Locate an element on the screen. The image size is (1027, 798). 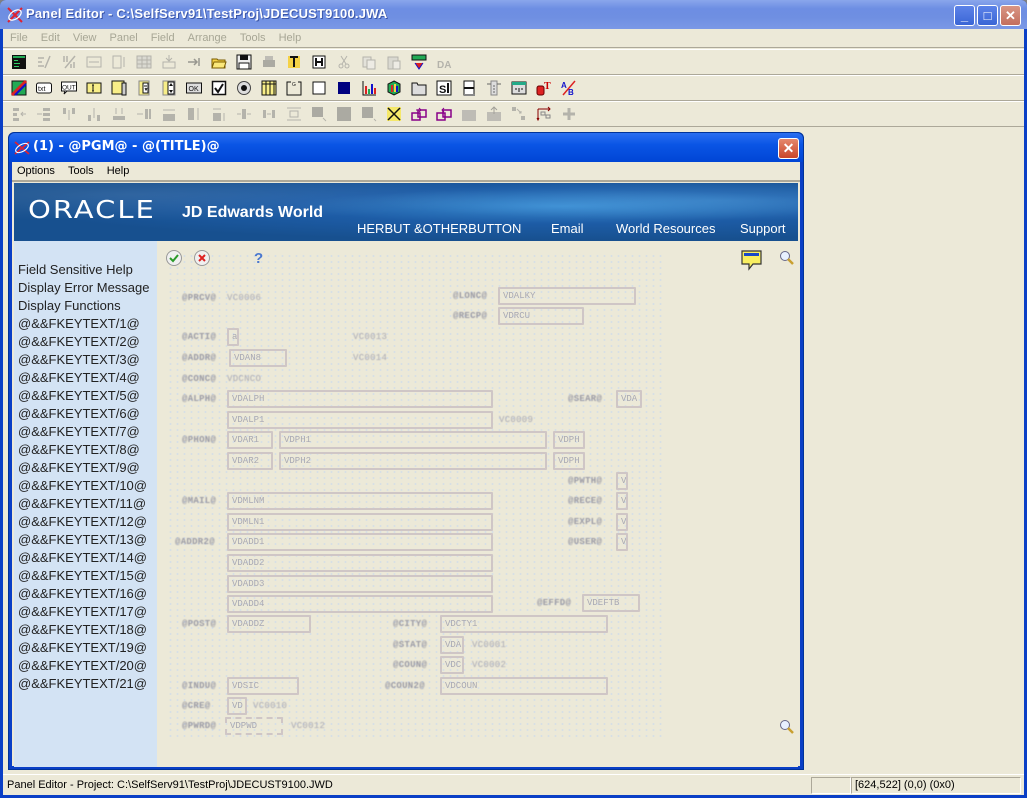
field-input-vdalph: VDALPH is located at coordinates (360, 399).